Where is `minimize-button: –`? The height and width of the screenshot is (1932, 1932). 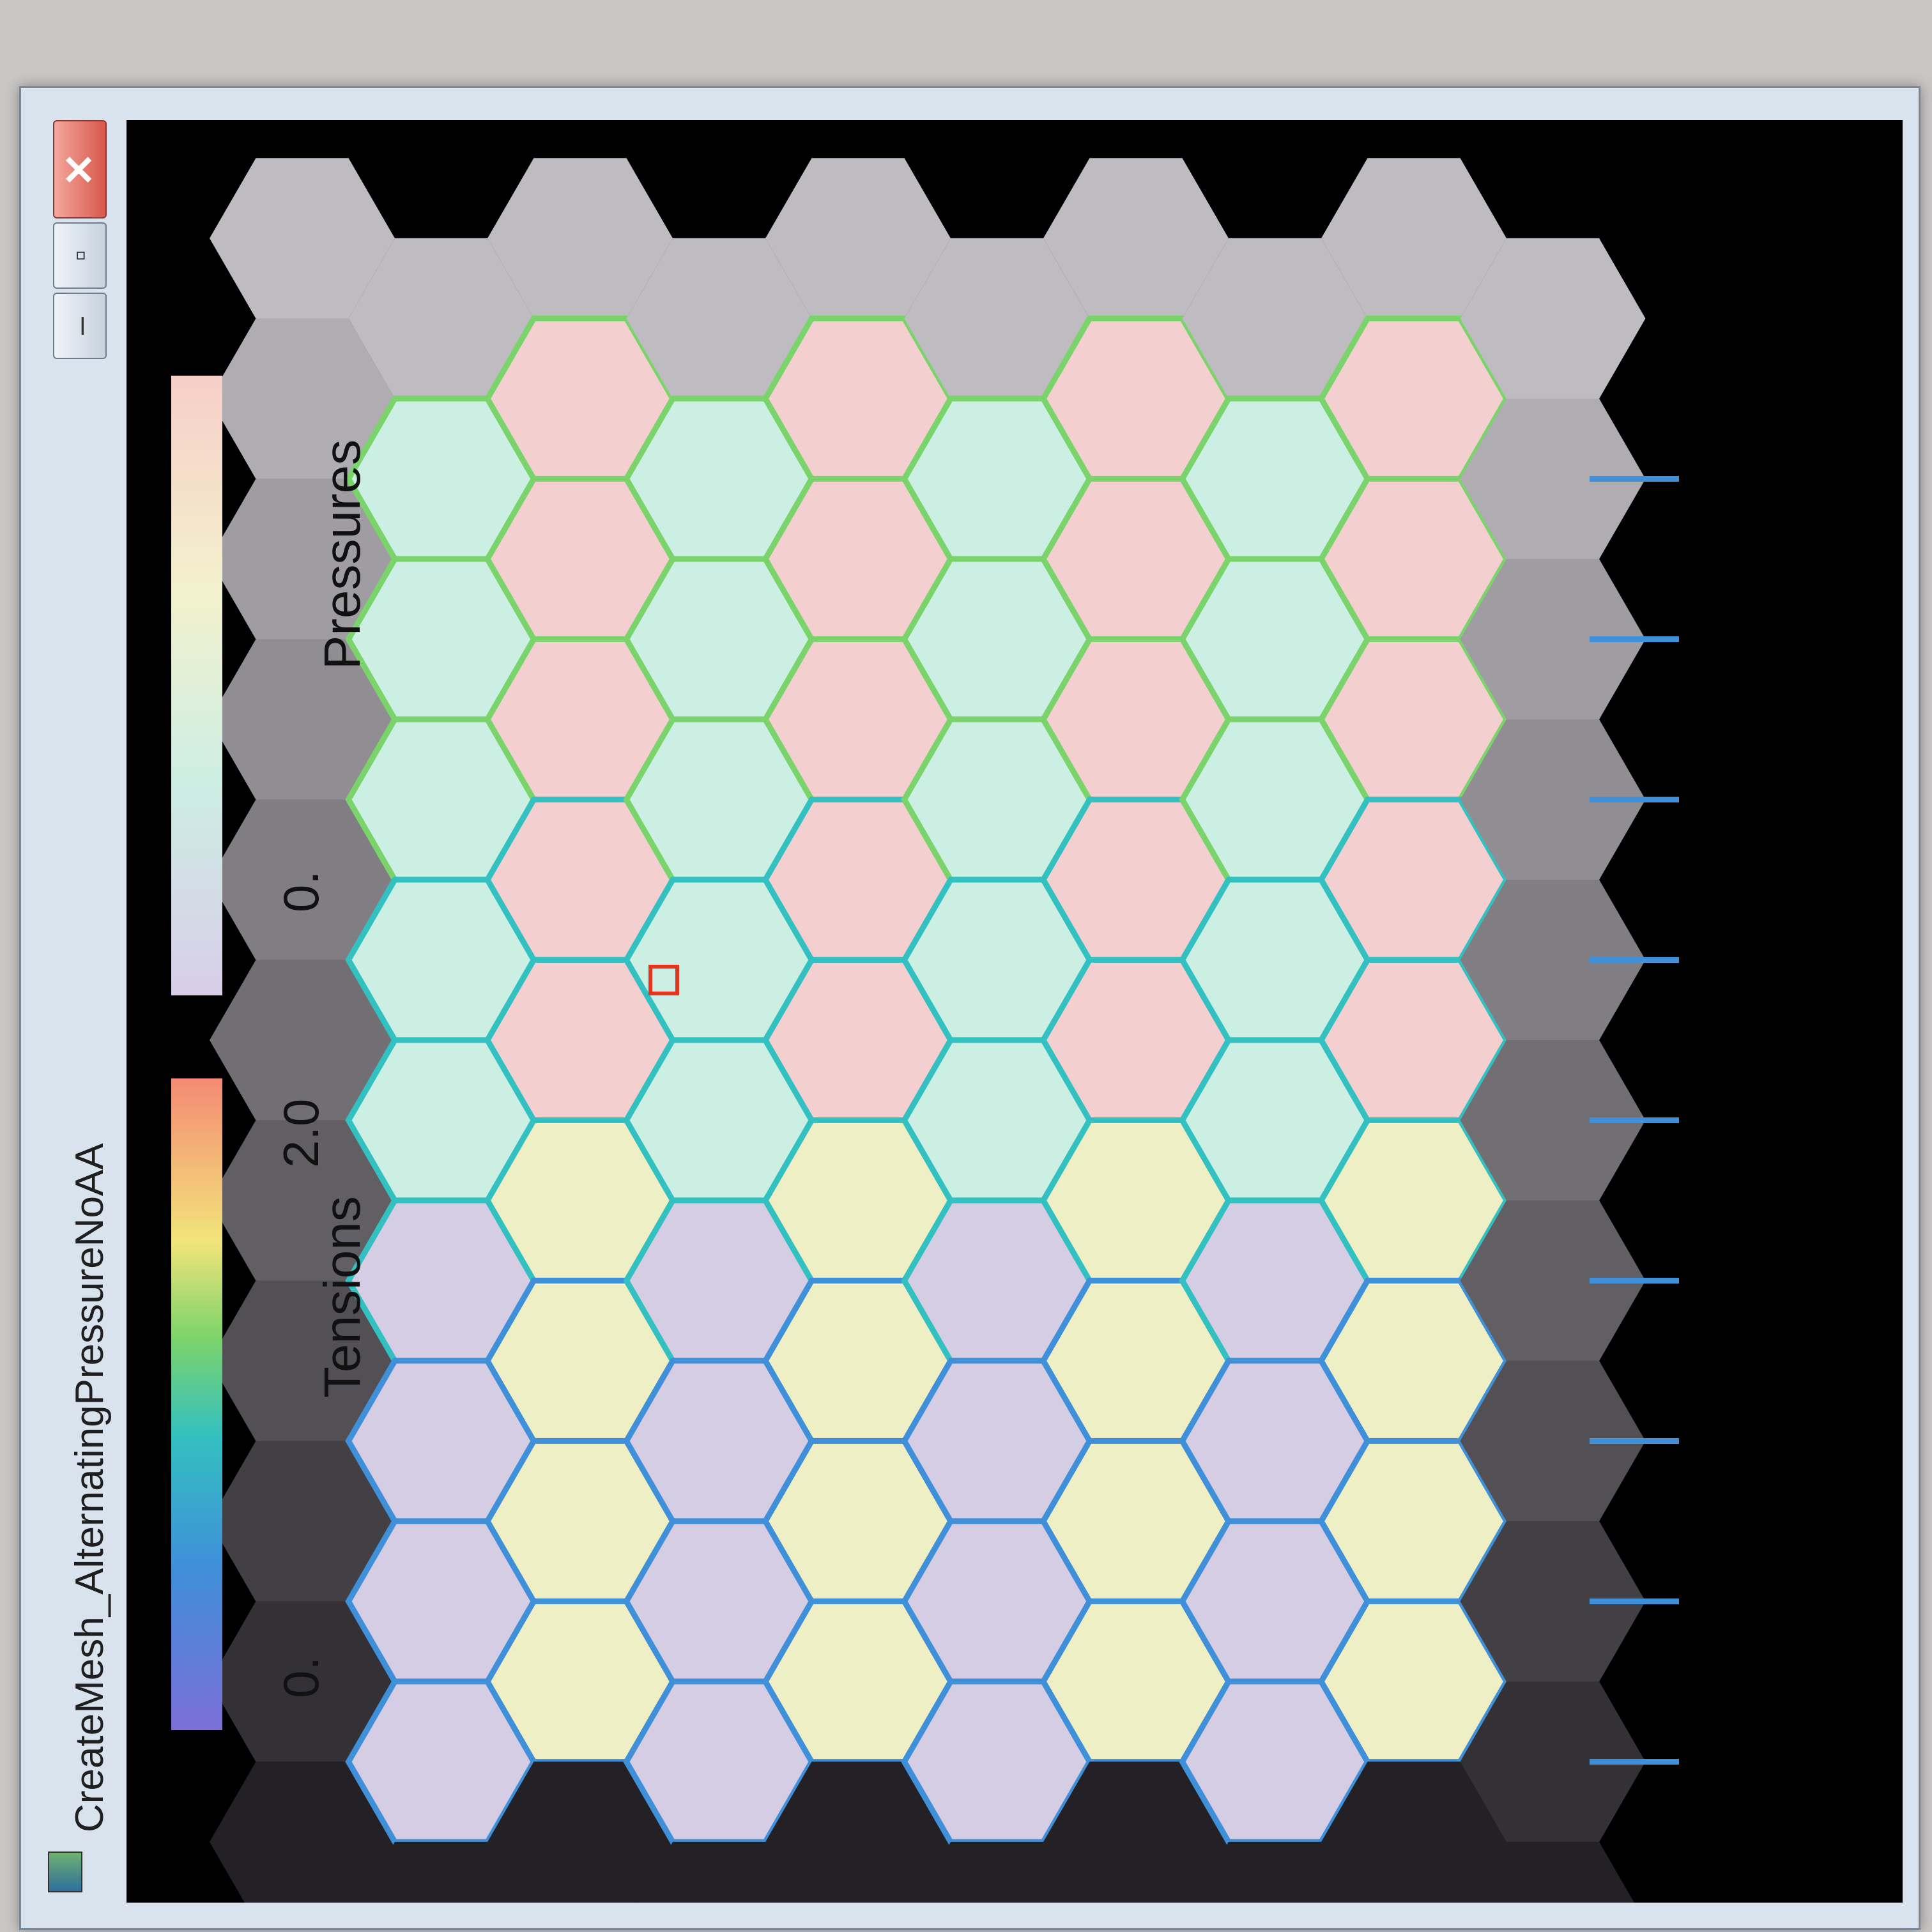 minimize-button: – is located at coordinates (80, 326).